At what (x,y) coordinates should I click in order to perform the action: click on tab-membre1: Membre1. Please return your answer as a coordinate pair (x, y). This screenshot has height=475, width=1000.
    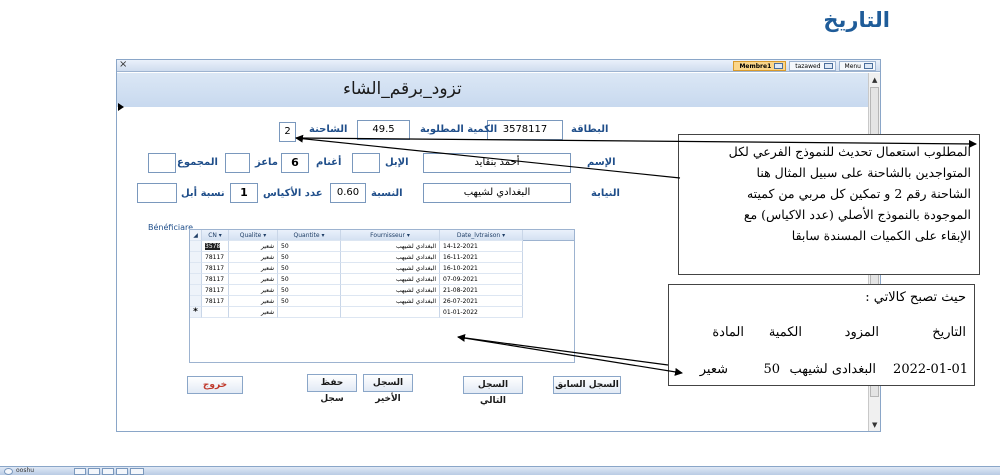
    Looking at the image, I should click on (760, 66).